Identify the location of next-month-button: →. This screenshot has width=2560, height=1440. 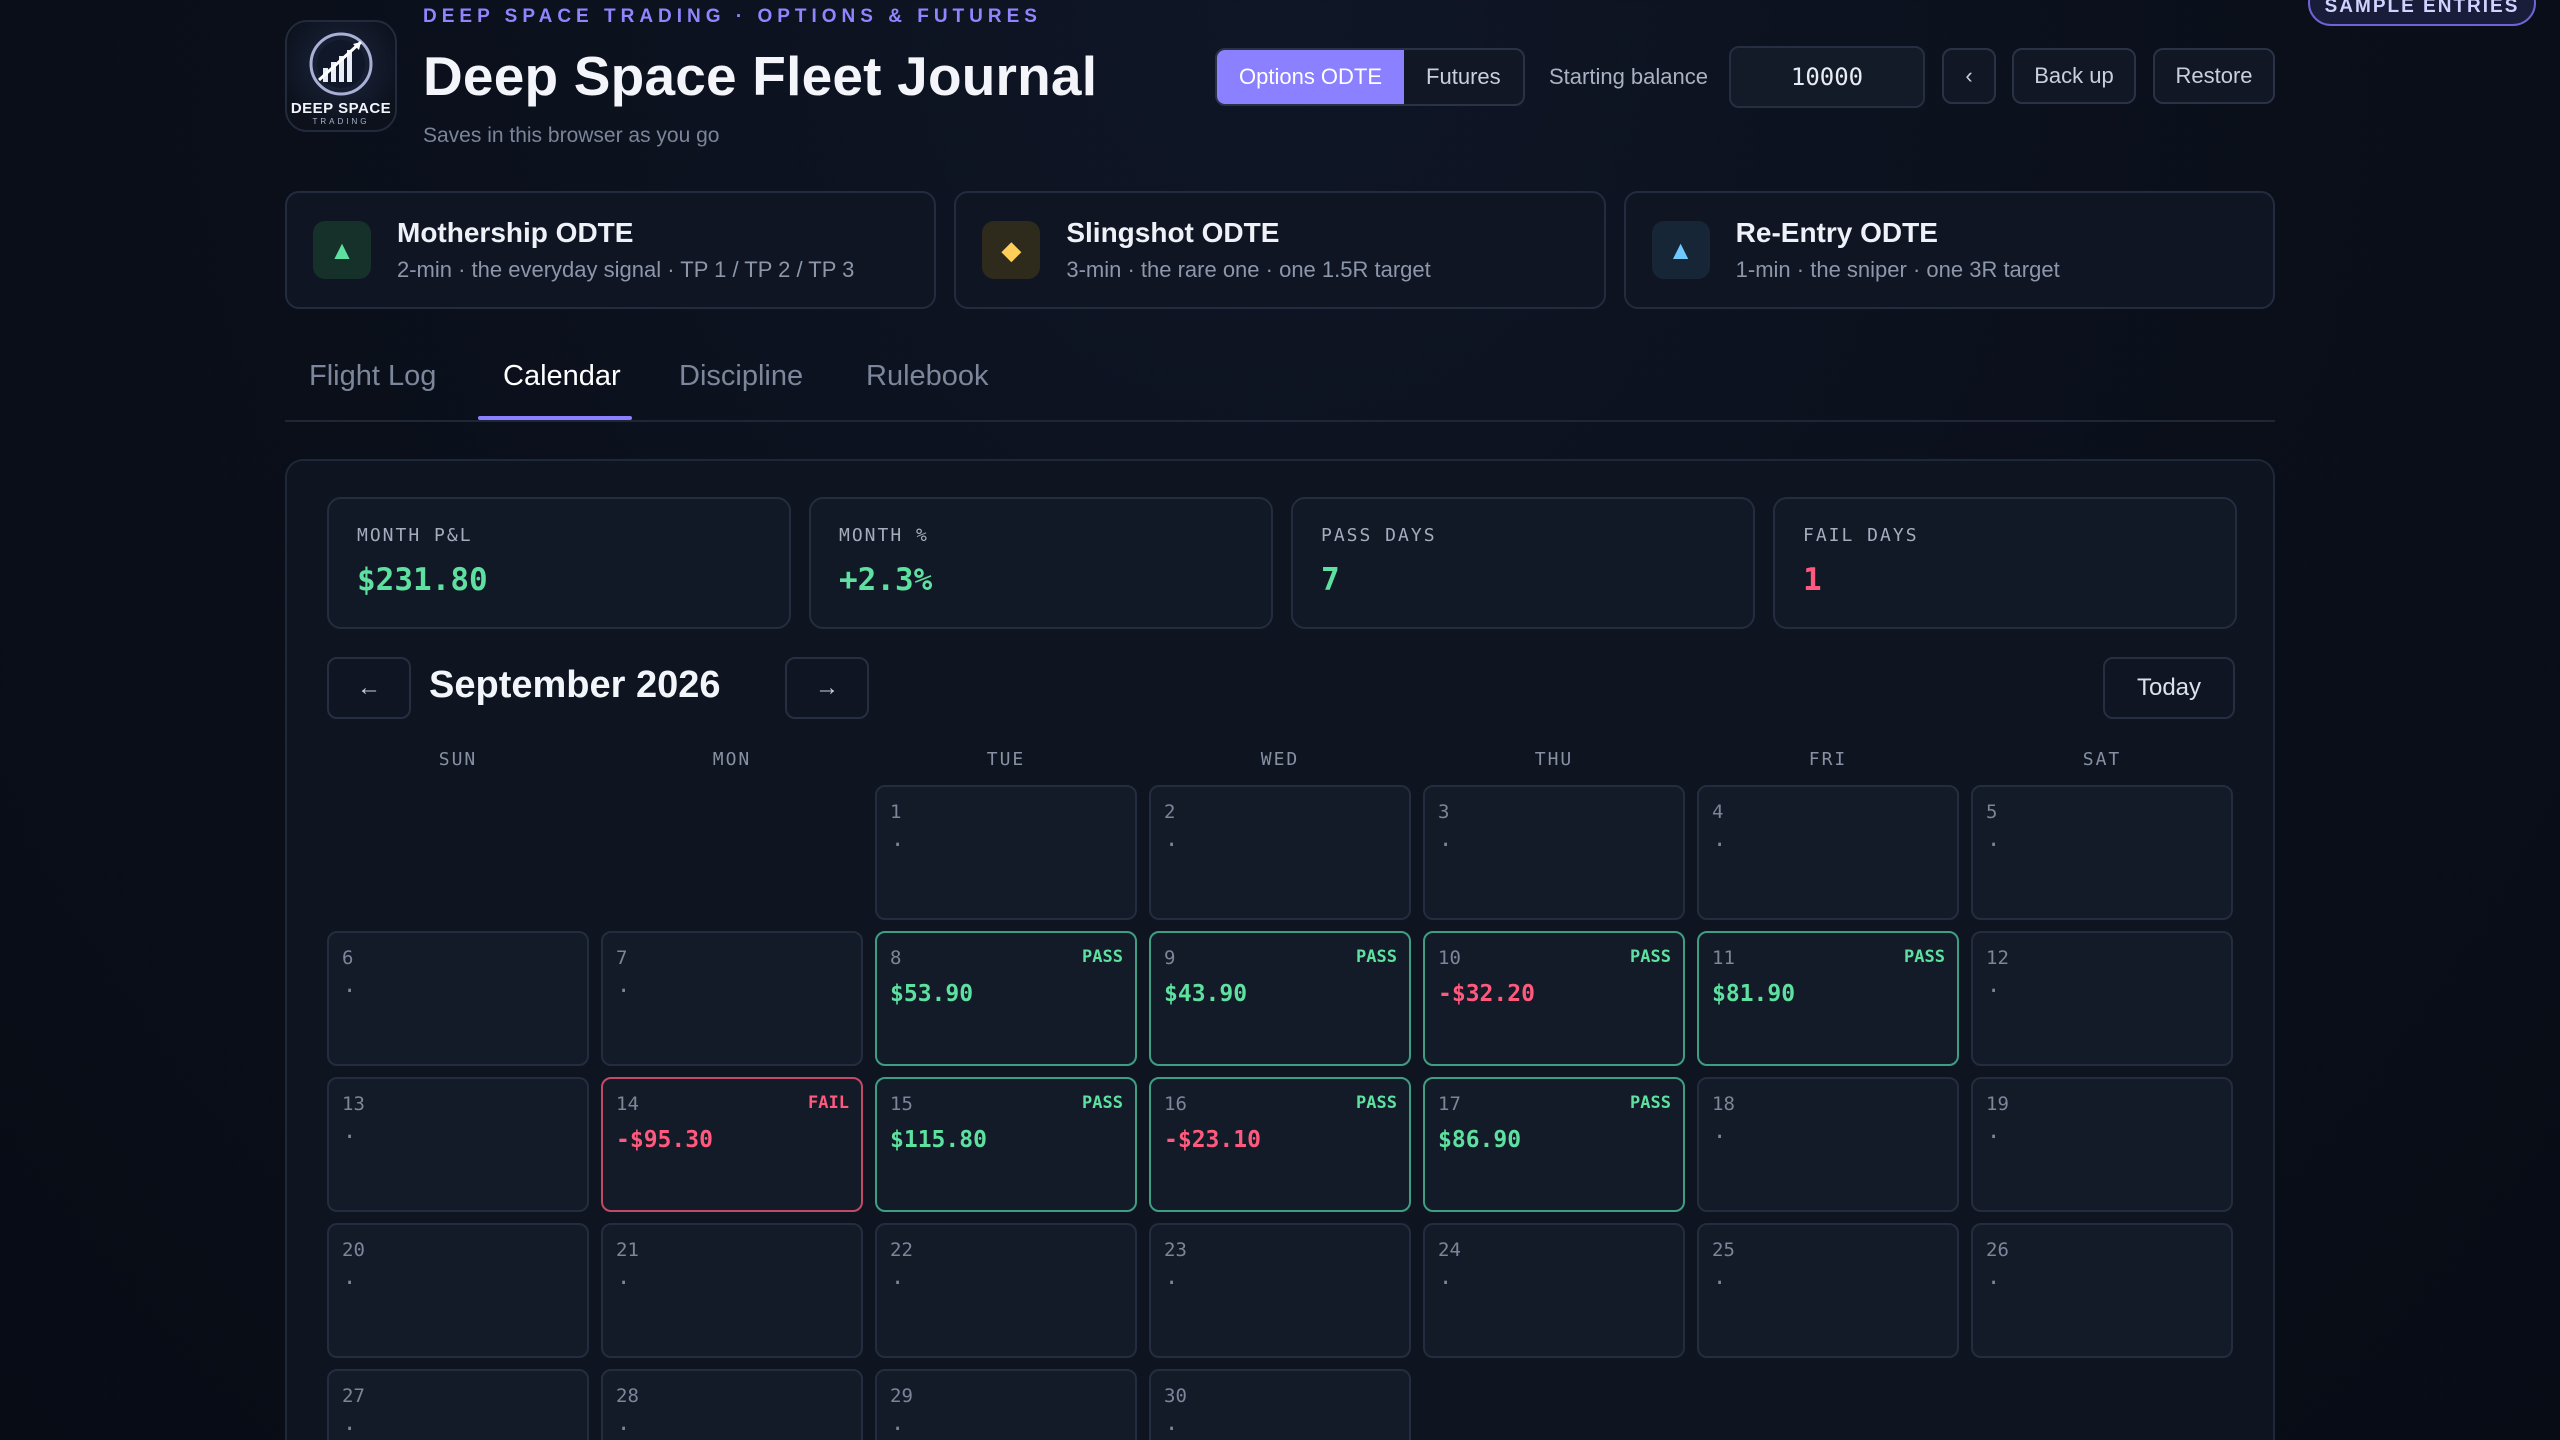
(827, 688).